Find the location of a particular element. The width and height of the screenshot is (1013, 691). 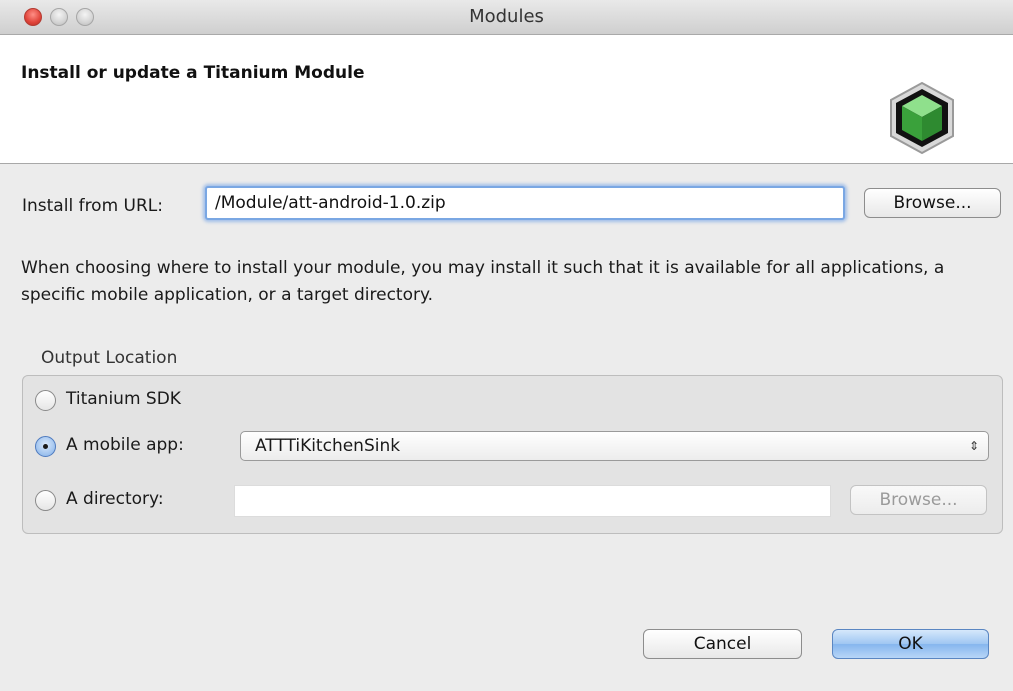

window-title: Modules is located at coordinates (506, 16).